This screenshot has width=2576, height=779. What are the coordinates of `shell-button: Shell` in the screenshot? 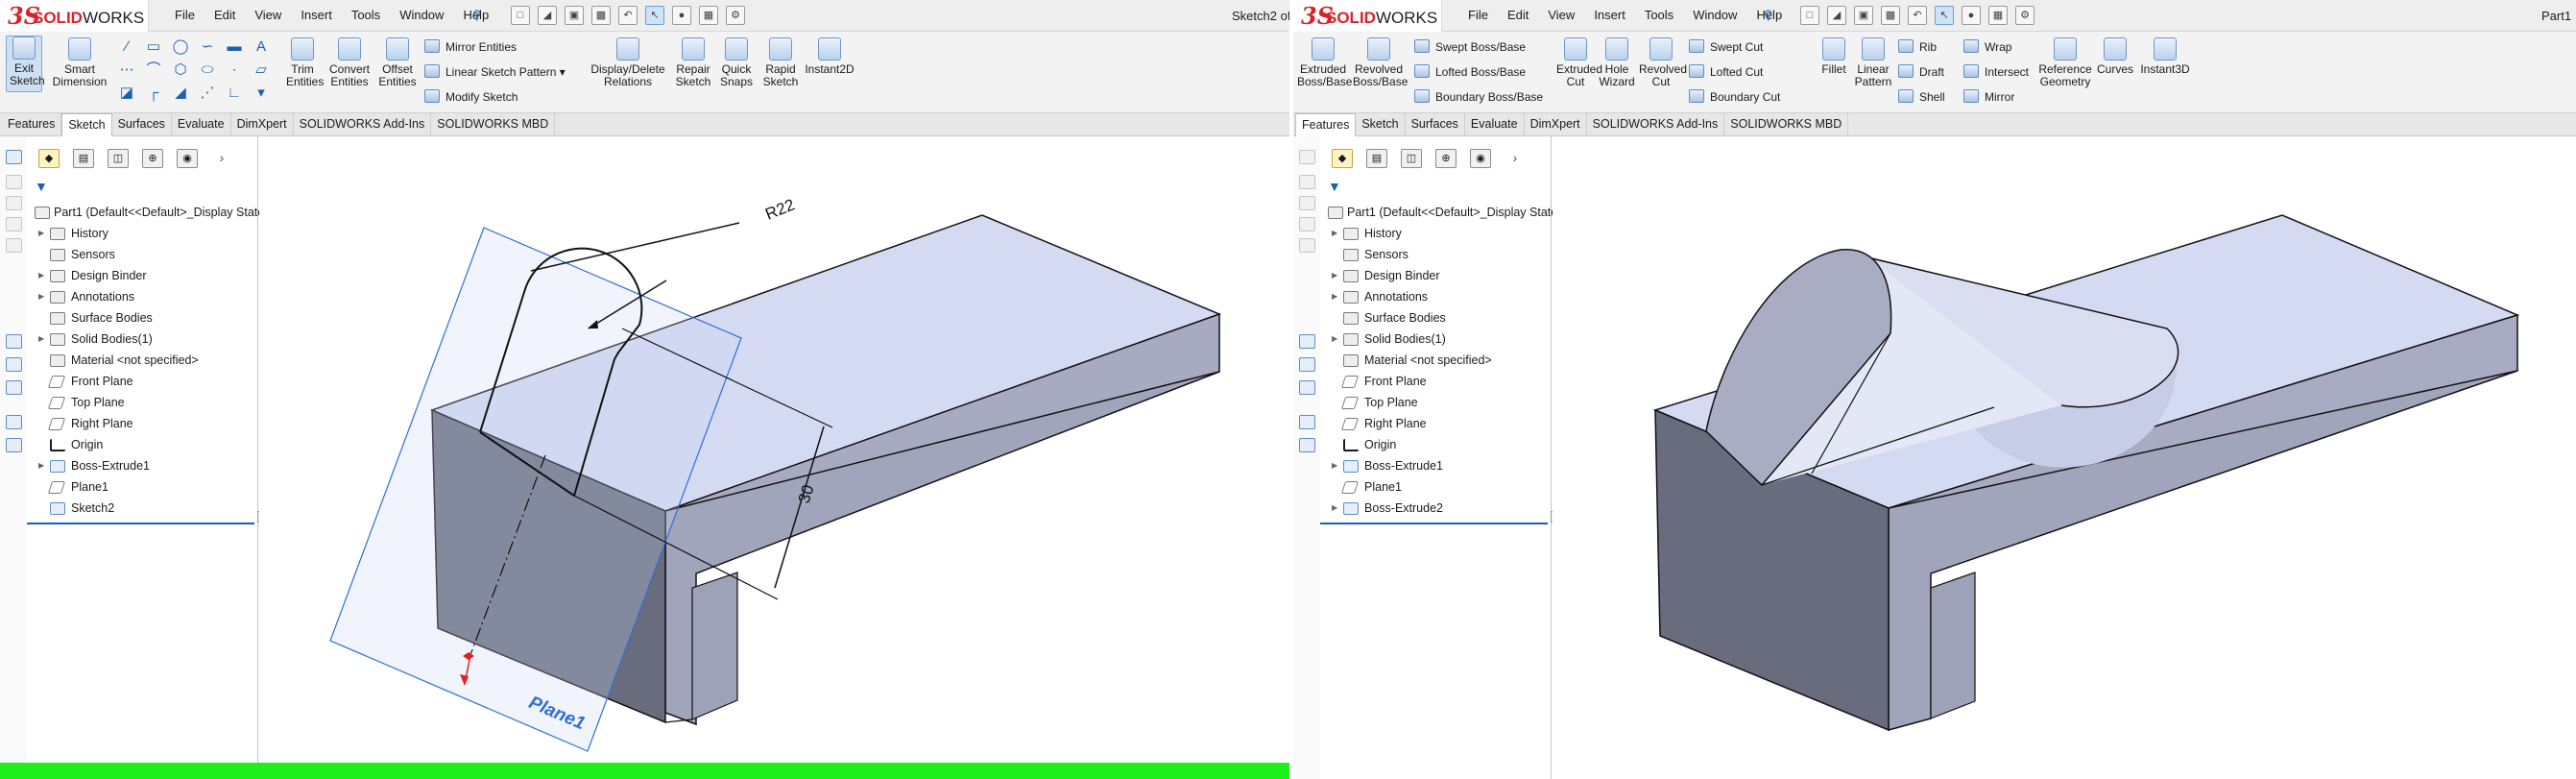 It's located at (1921, 96).